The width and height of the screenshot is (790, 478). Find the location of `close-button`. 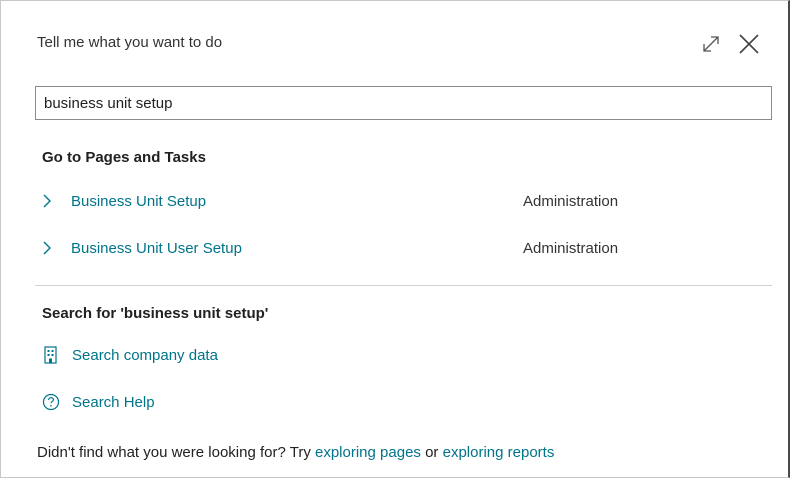

close-button is located at coordinates (749, 44).